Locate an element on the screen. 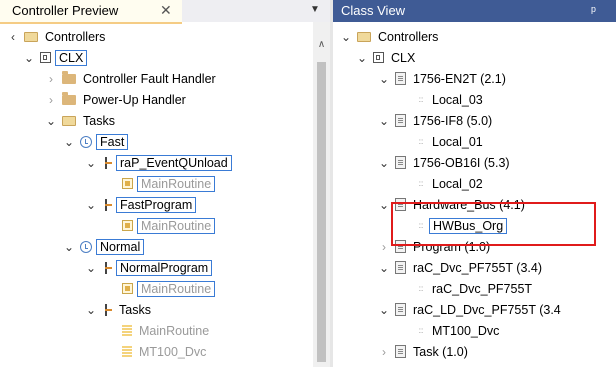 This screenshot has height=367, width=616. tree-item: › Controller Fault Handler is located at coordinates (131, 78).